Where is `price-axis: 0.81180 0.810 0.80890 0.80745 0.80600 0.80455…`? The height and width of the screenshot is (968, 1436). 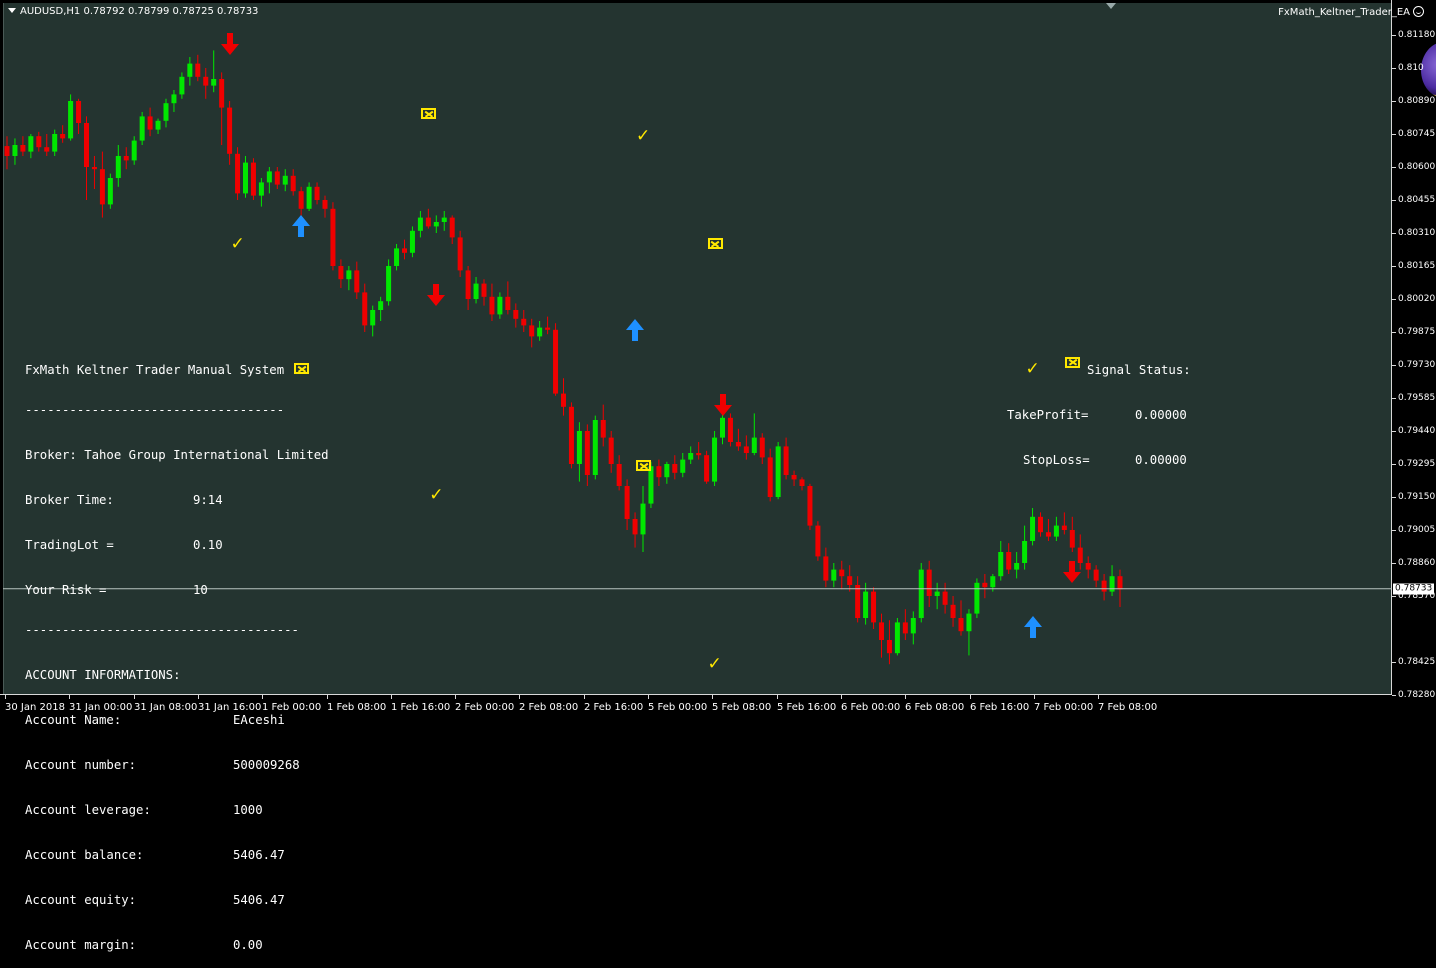
price-axis: 0.81180 0.810 0.80890 0.80745 0.80600 0.80455… is located at coordinates (1414, 360).